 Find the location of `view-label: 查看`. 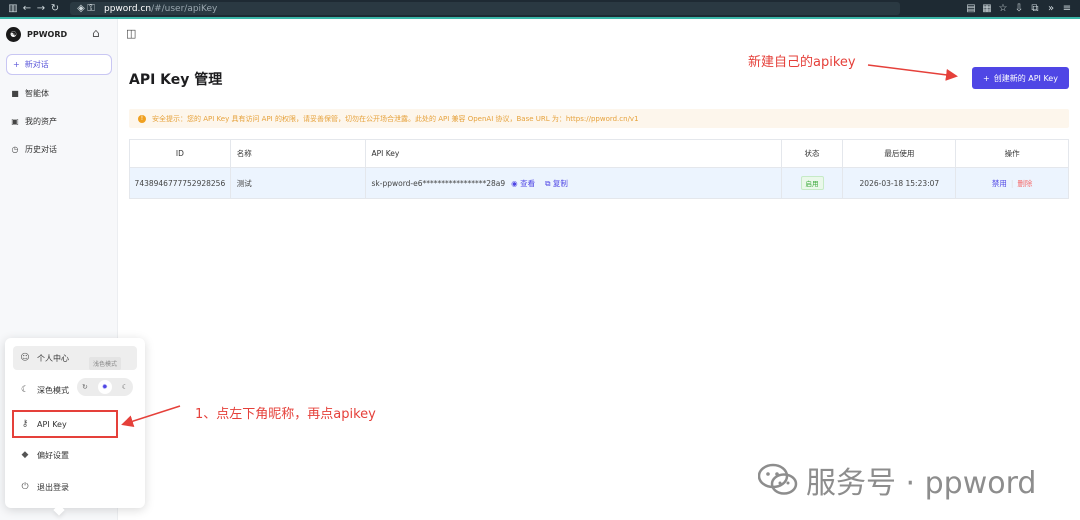

view-label: 查看 is located at coordinates (528, 183).